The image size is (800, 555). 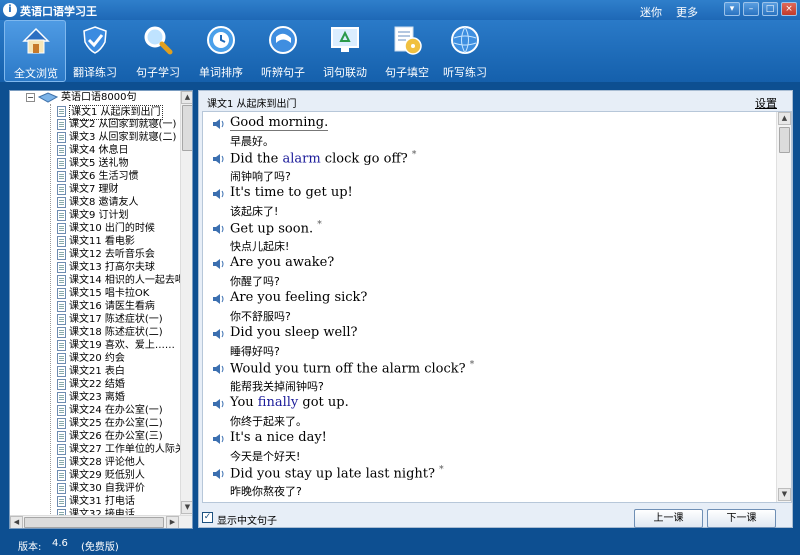 I want to click on tool-word-sentence-link: 词句联动, so click(x=345, y=51).